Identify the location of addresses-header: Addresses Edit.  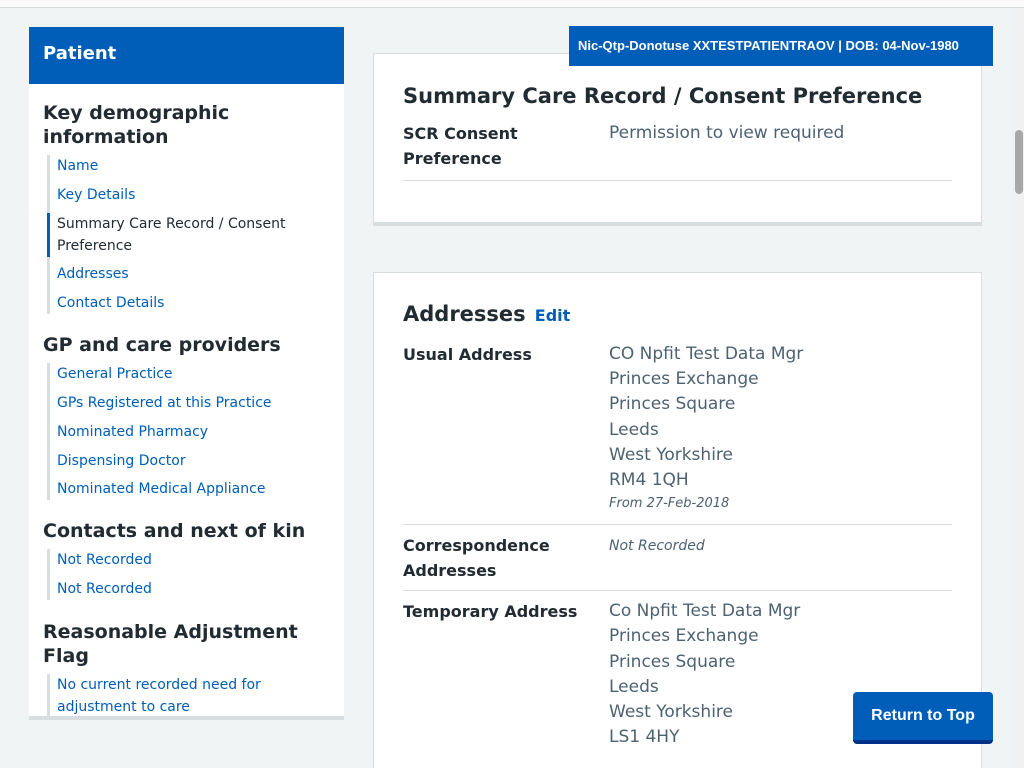
(677, 314).